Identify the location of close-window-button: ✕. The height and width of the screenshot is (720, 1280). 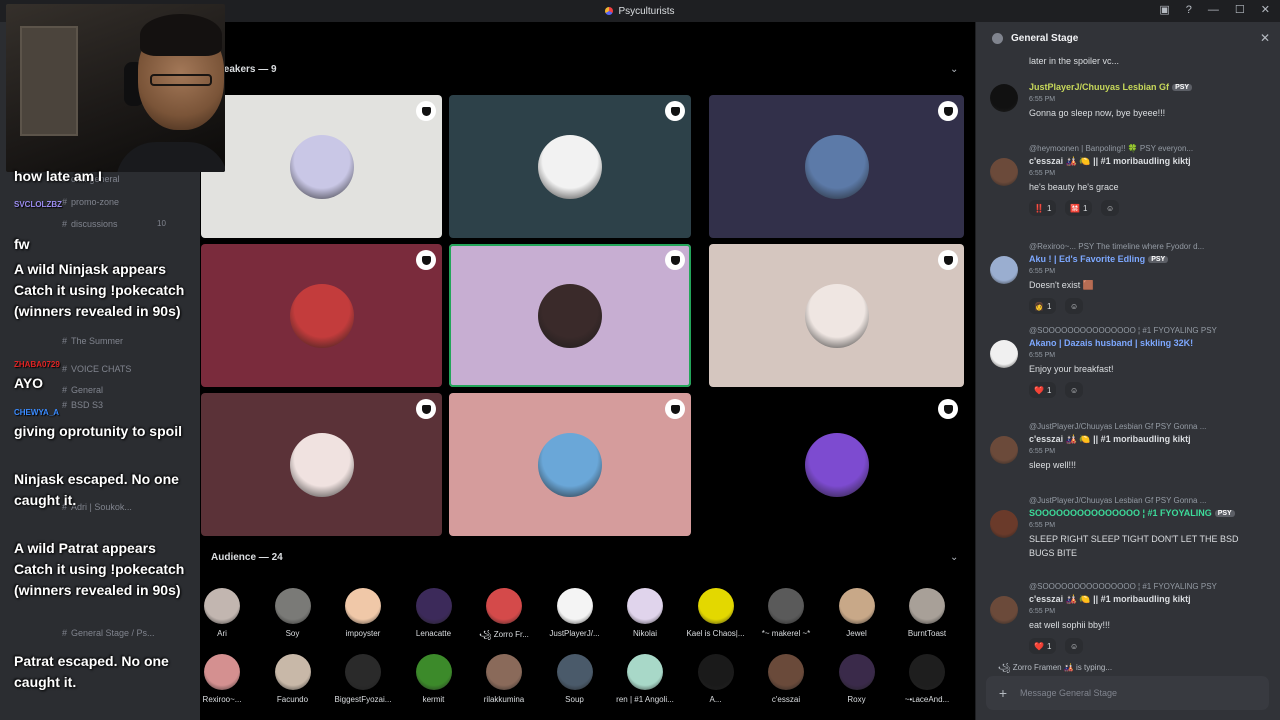
(1265, 9).